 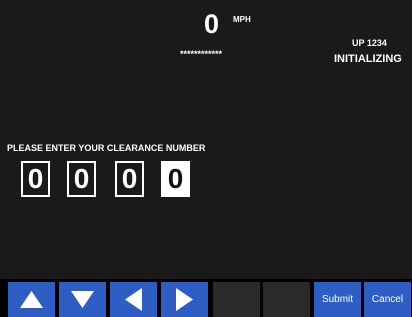 I want to click on triangle-up-icon, so click(x=31, y=299).